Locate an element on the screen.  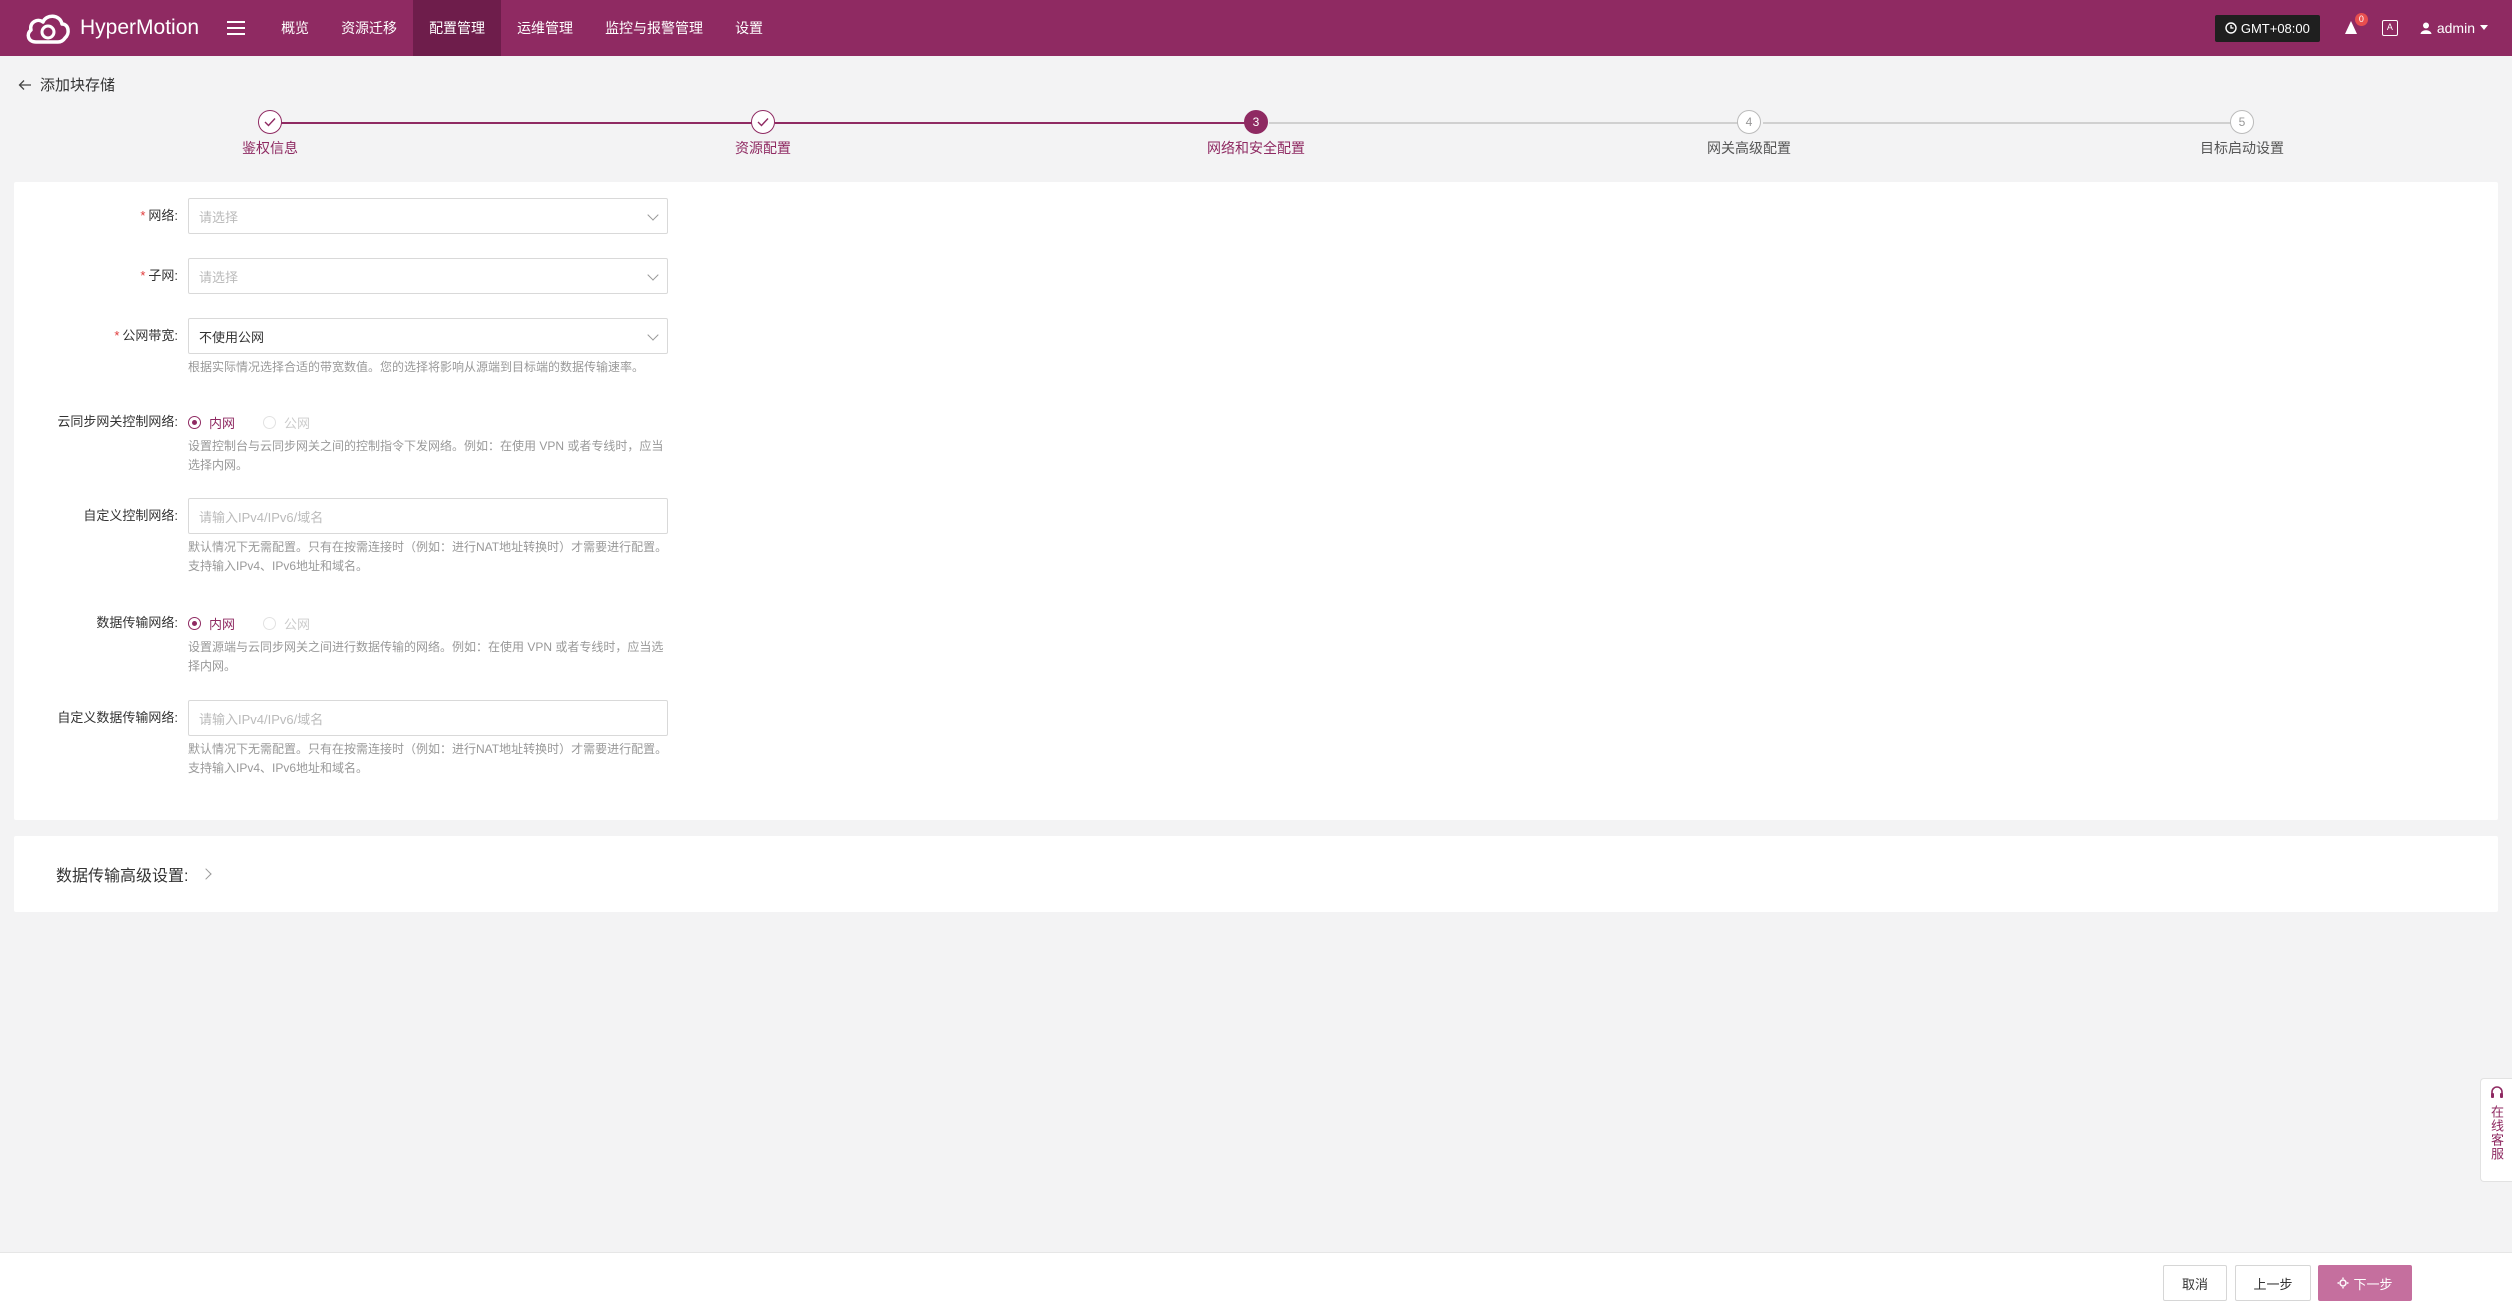
network-label: * 网络: is located at coordinates (159, 215).